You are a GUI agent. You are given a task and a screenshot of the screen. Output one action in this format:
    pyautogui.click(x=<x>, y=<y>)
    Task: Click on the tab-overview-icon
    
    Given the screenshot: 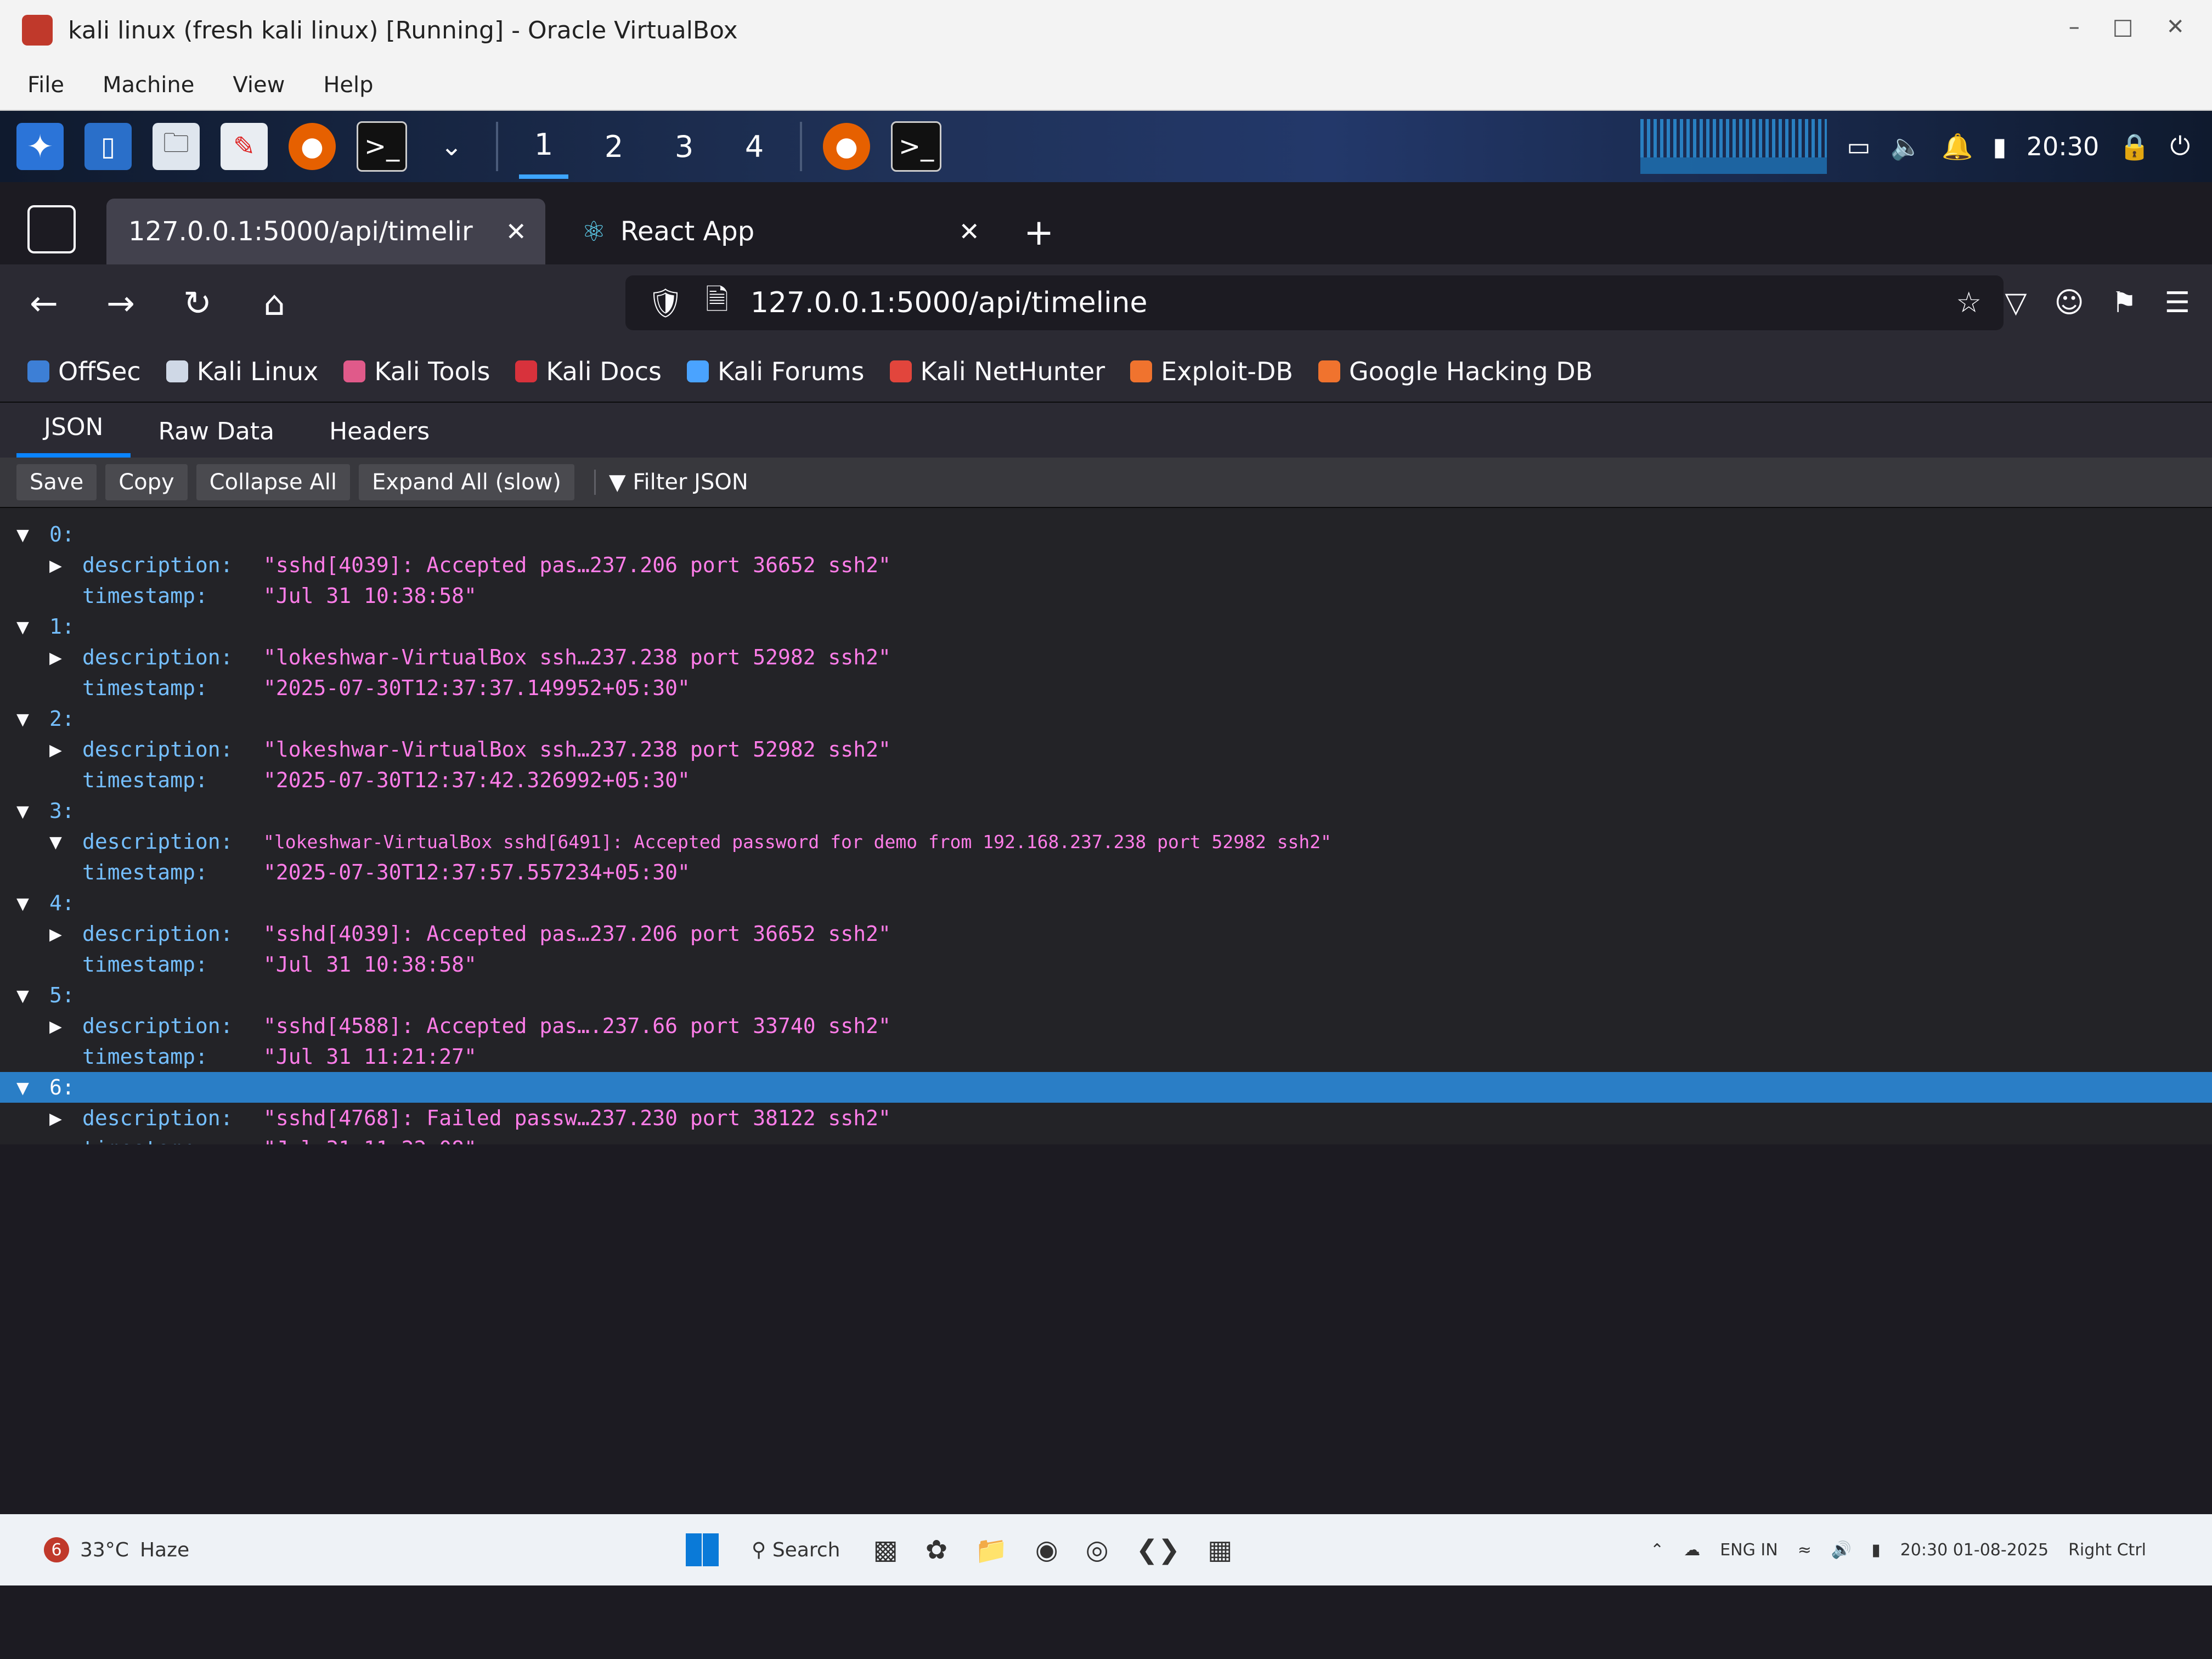 What is the action you would take?
    pyautogui.click(x=52, y=229)
    